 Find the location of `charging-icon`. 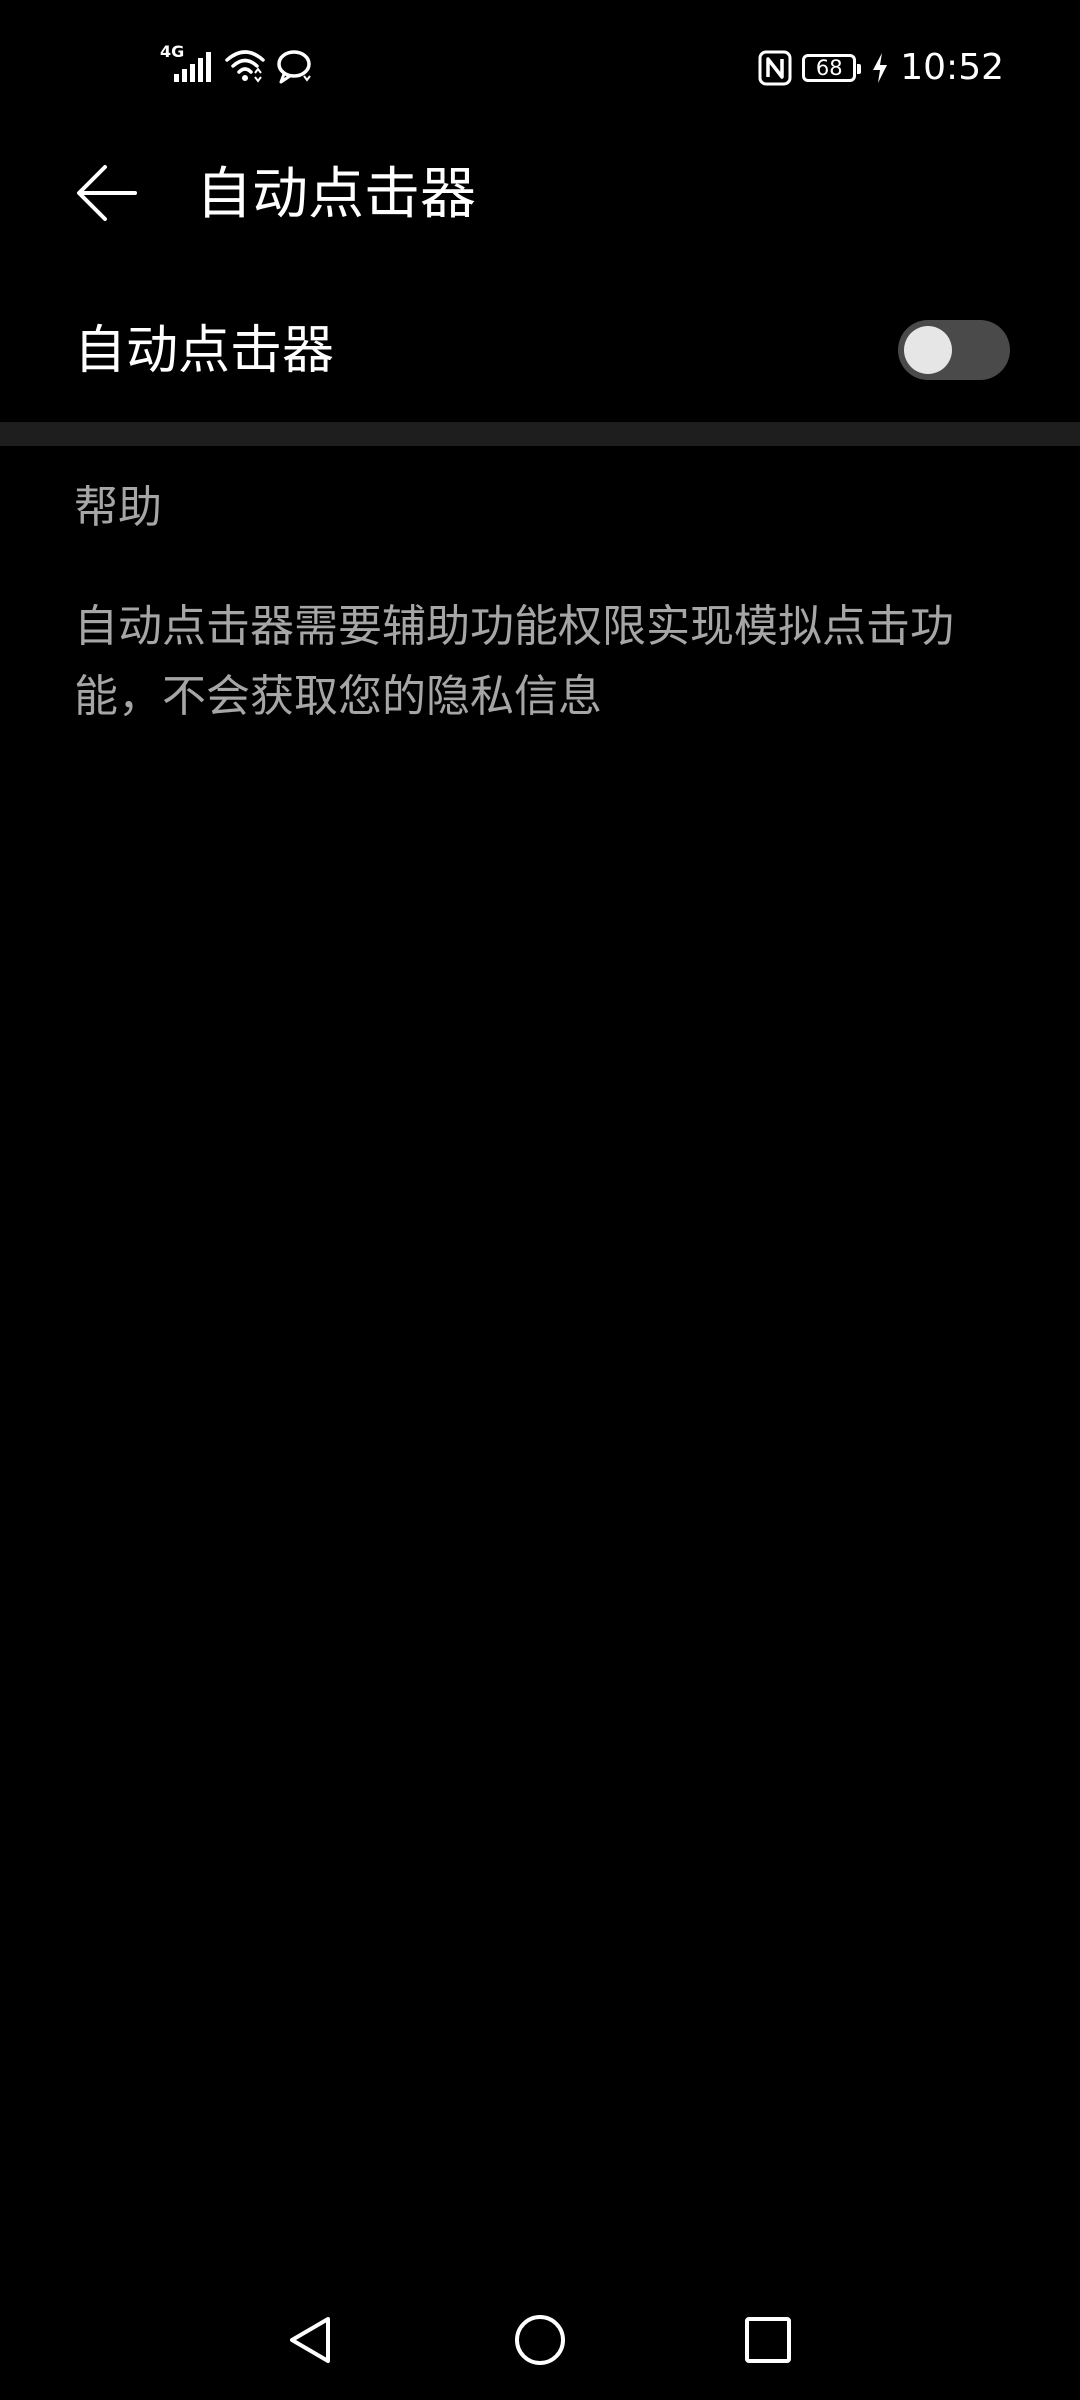

charging-icon is located at coordinates (880, 68).